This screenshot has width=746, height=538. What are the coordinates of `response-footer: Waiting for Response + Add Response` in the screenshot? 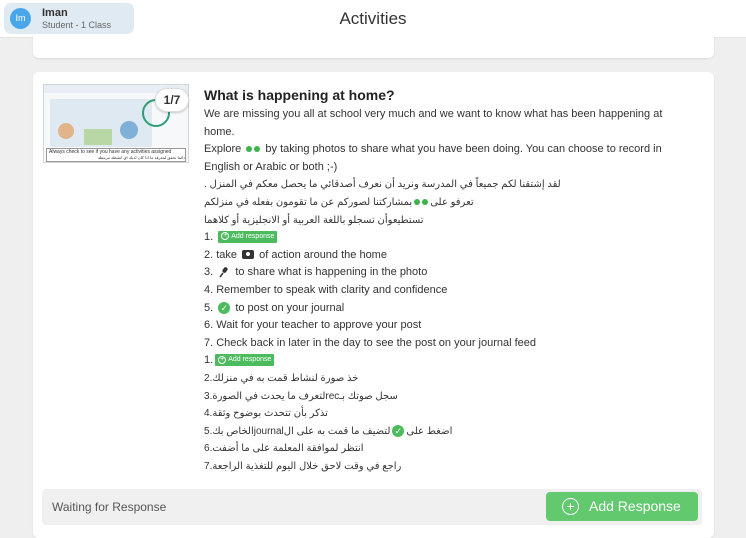 It's located at (372, 507).